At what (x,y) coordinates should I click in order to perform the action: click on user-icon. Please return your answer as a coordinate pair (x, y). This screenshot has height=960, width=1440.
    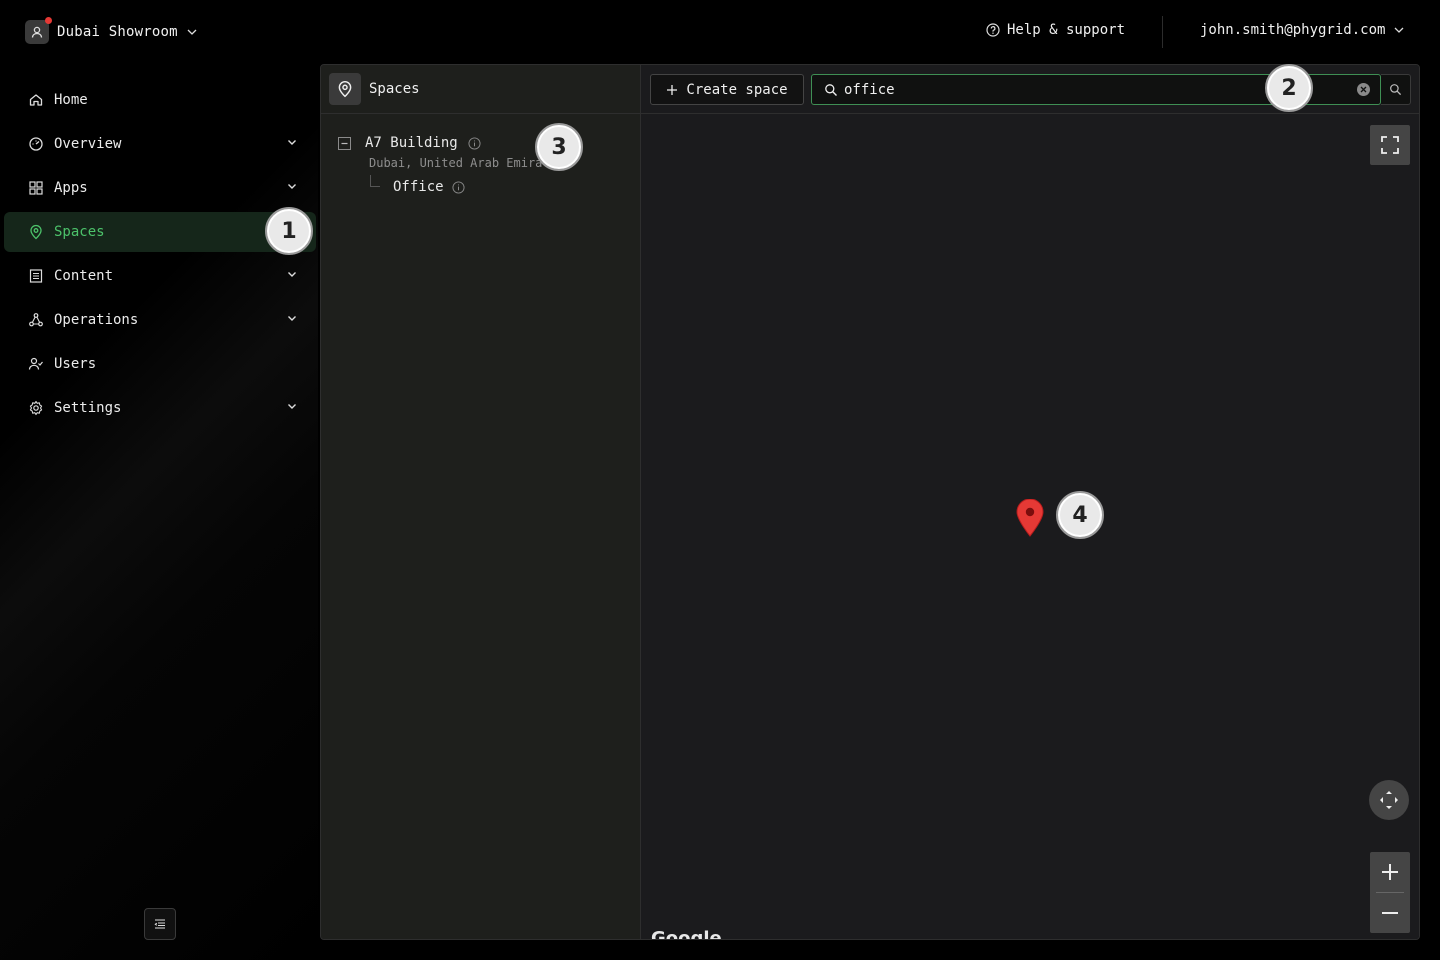
    Looking at the image, I should click on (37, 32).